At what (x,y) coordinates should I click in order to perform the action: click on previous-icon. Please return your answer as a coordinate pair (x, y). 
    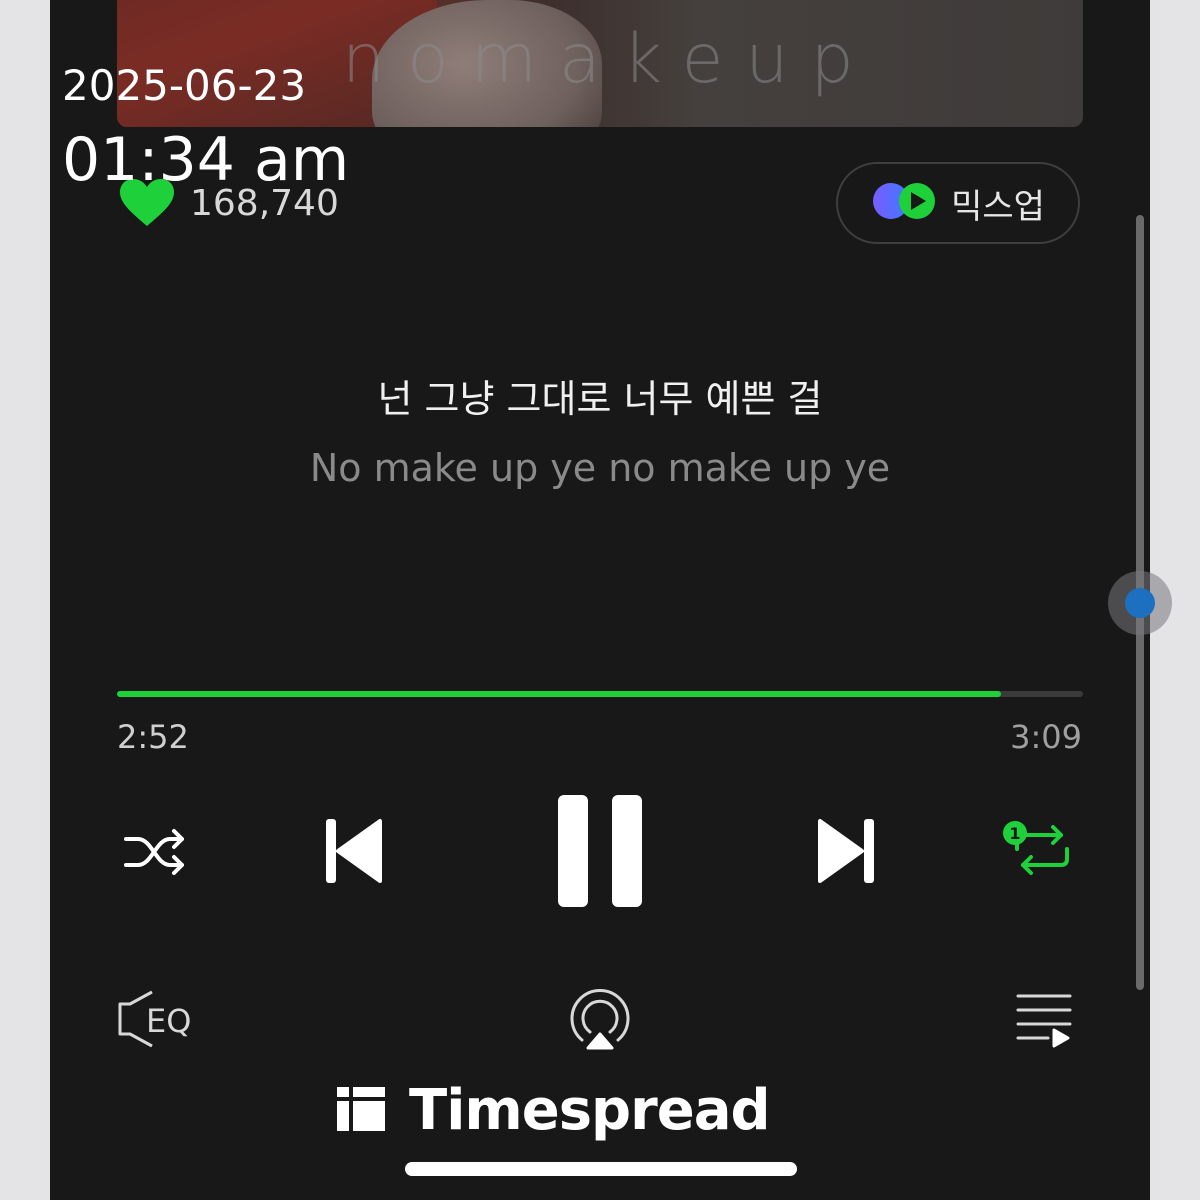
    Looking at the image, I should click on (353, 851).